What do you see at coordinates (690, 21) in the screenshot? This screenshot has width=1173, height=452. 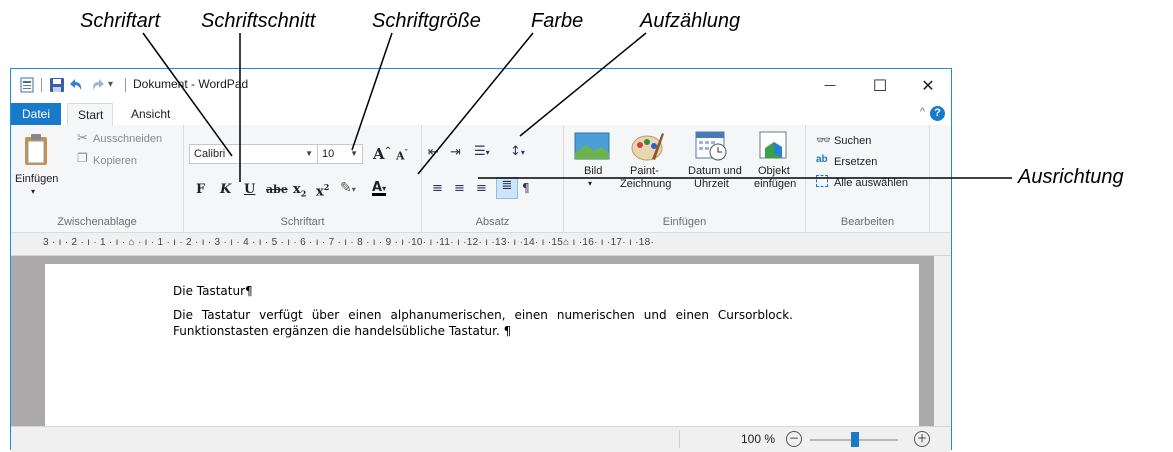 I see `callout-aufzaehlung: Aufzählung` at bounding box center [690, 21].